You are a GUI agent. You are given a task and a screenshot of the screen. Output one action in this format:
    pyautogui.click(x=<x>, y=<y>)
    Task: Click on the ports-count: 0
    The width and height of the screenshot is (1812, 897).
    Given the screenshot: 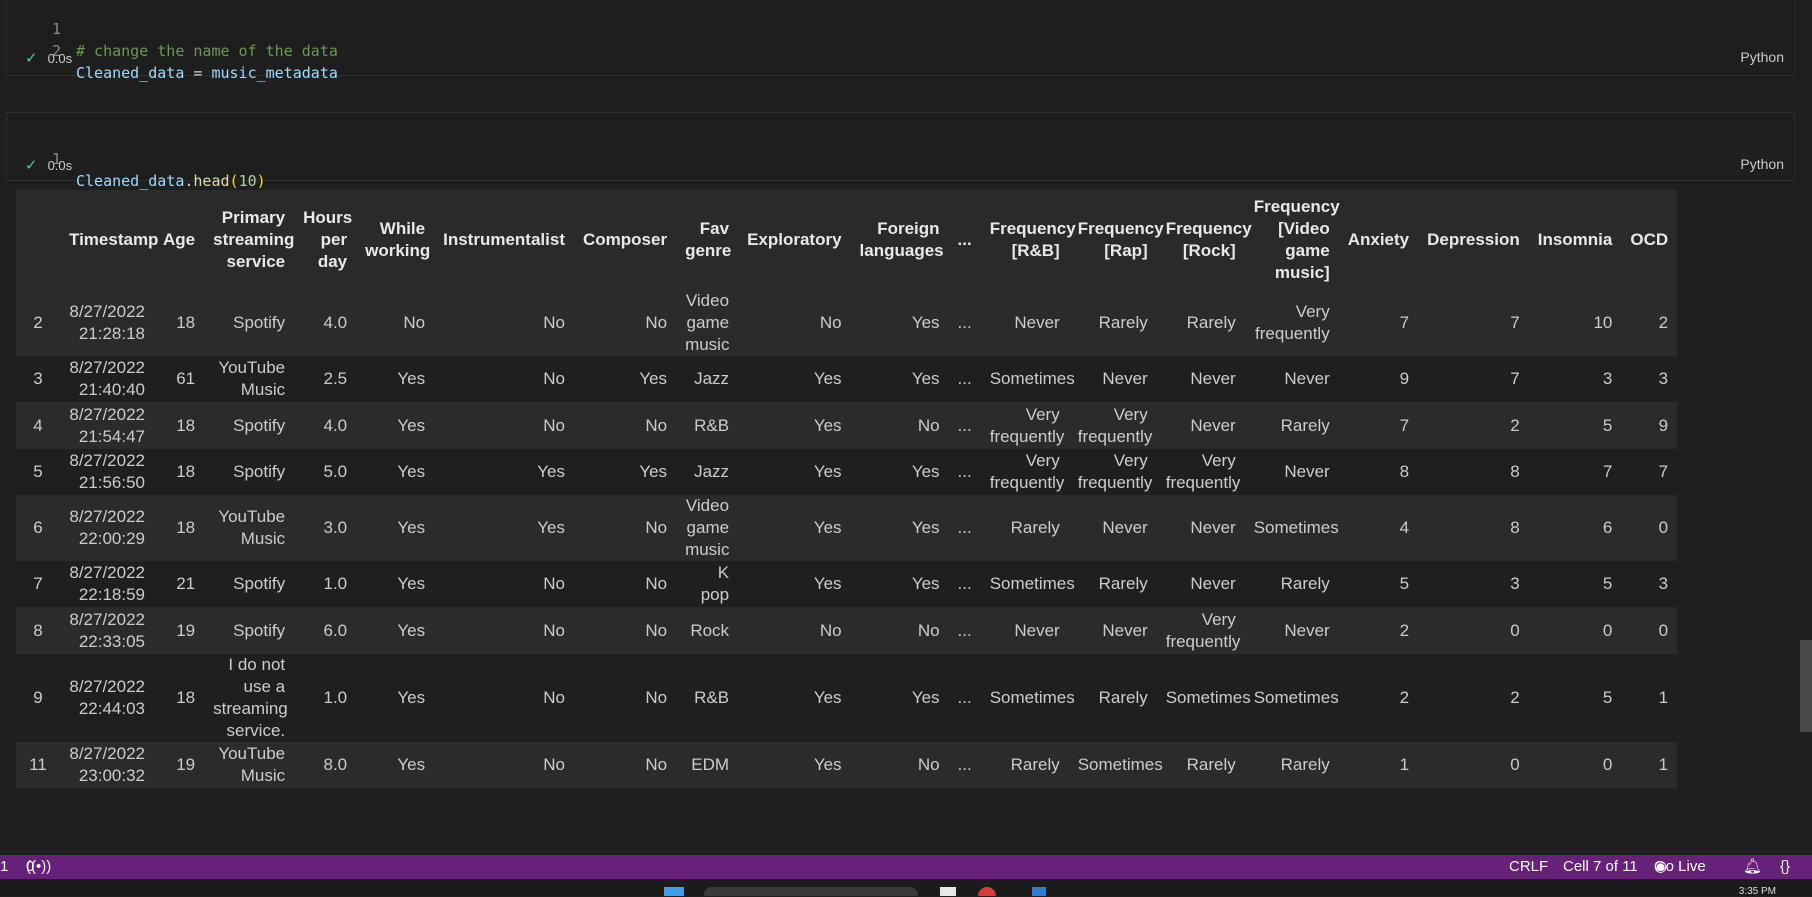 What is the action you would take?
    pyautogui.click(x=30, y=866)
    